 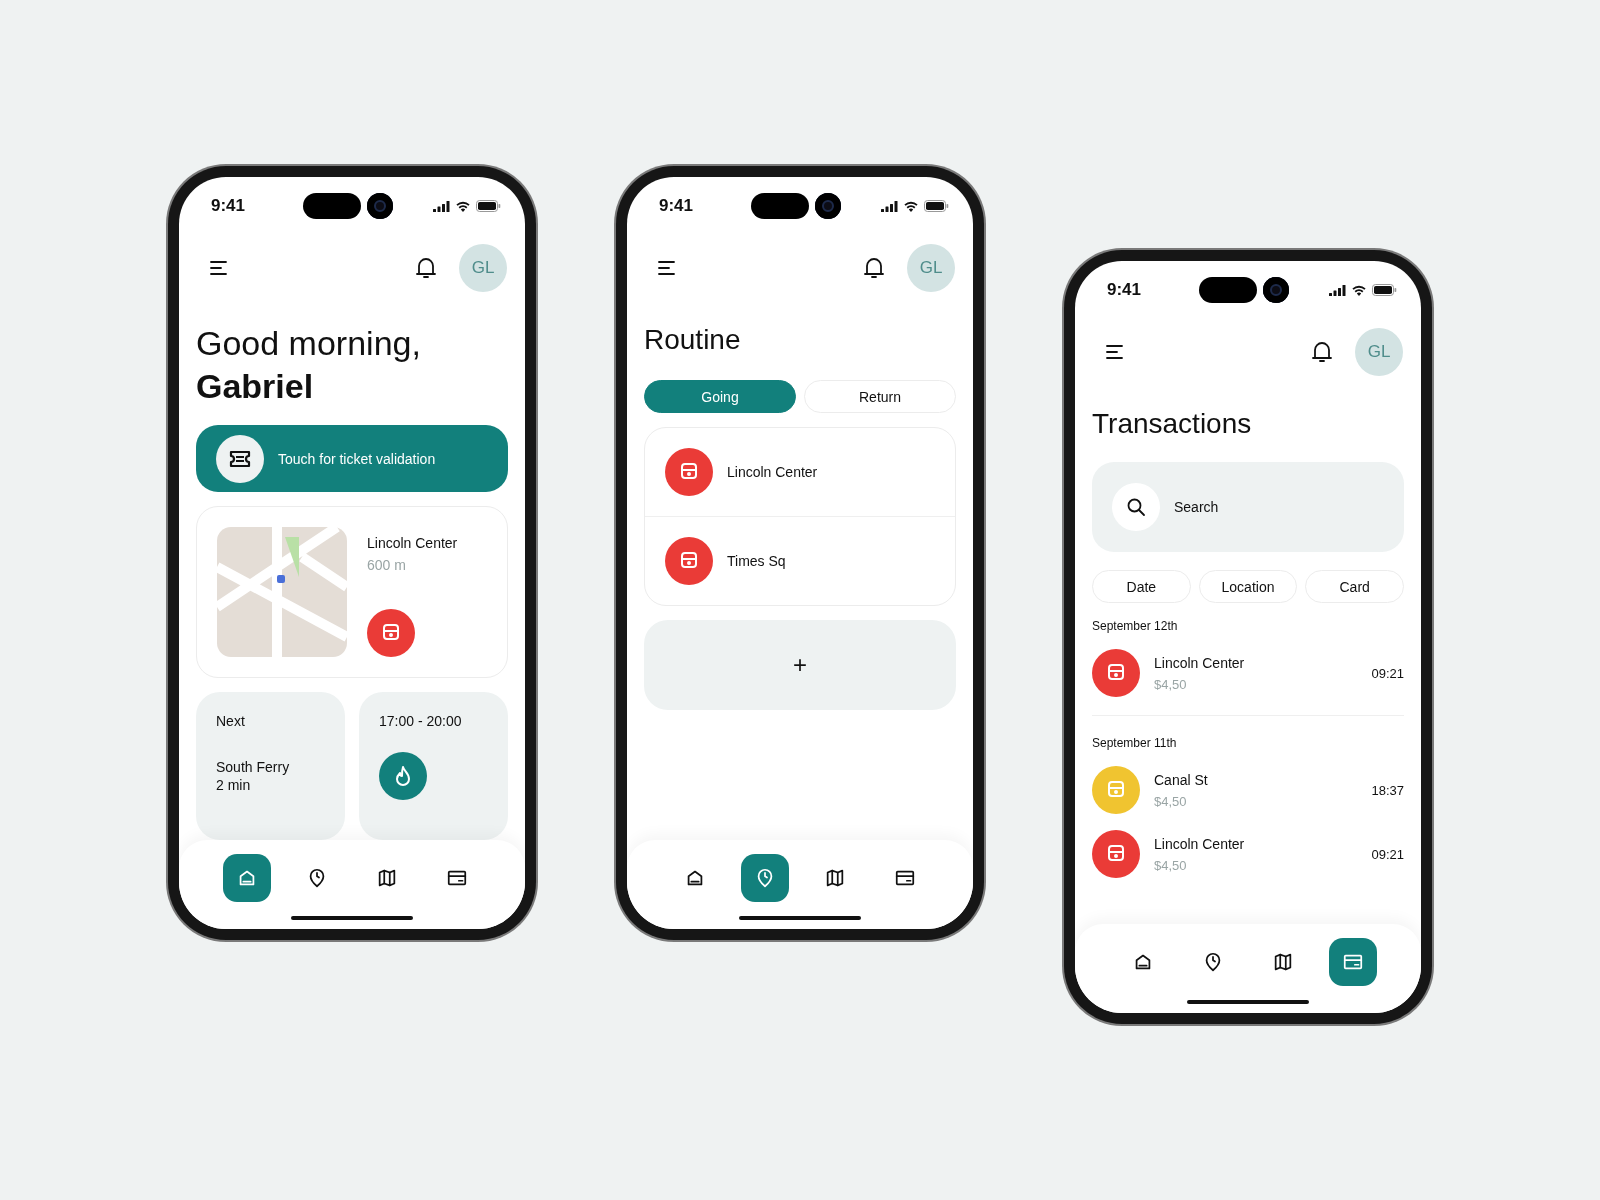 What do you see at coordinates (1387, 790) in the screenshot?
I see `transaction-time: 18:37` at bounding box center [1387, 790].